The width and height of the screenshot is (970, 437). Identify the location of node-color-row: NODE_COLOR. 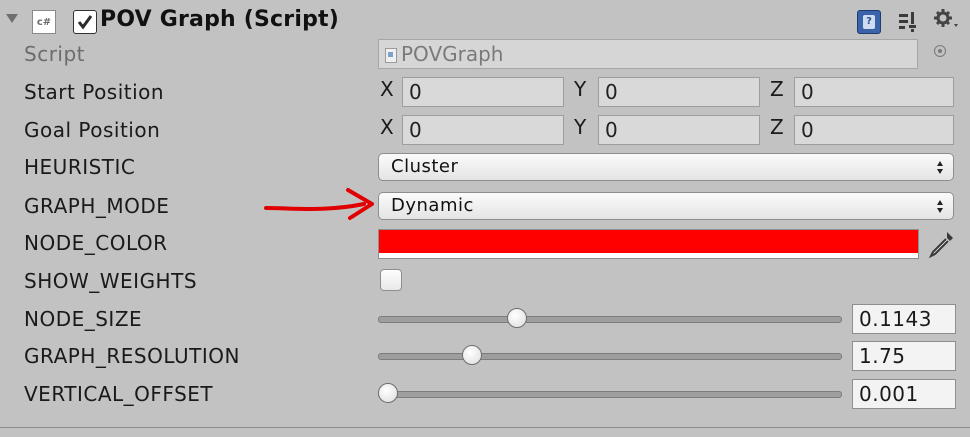
(485, 243).